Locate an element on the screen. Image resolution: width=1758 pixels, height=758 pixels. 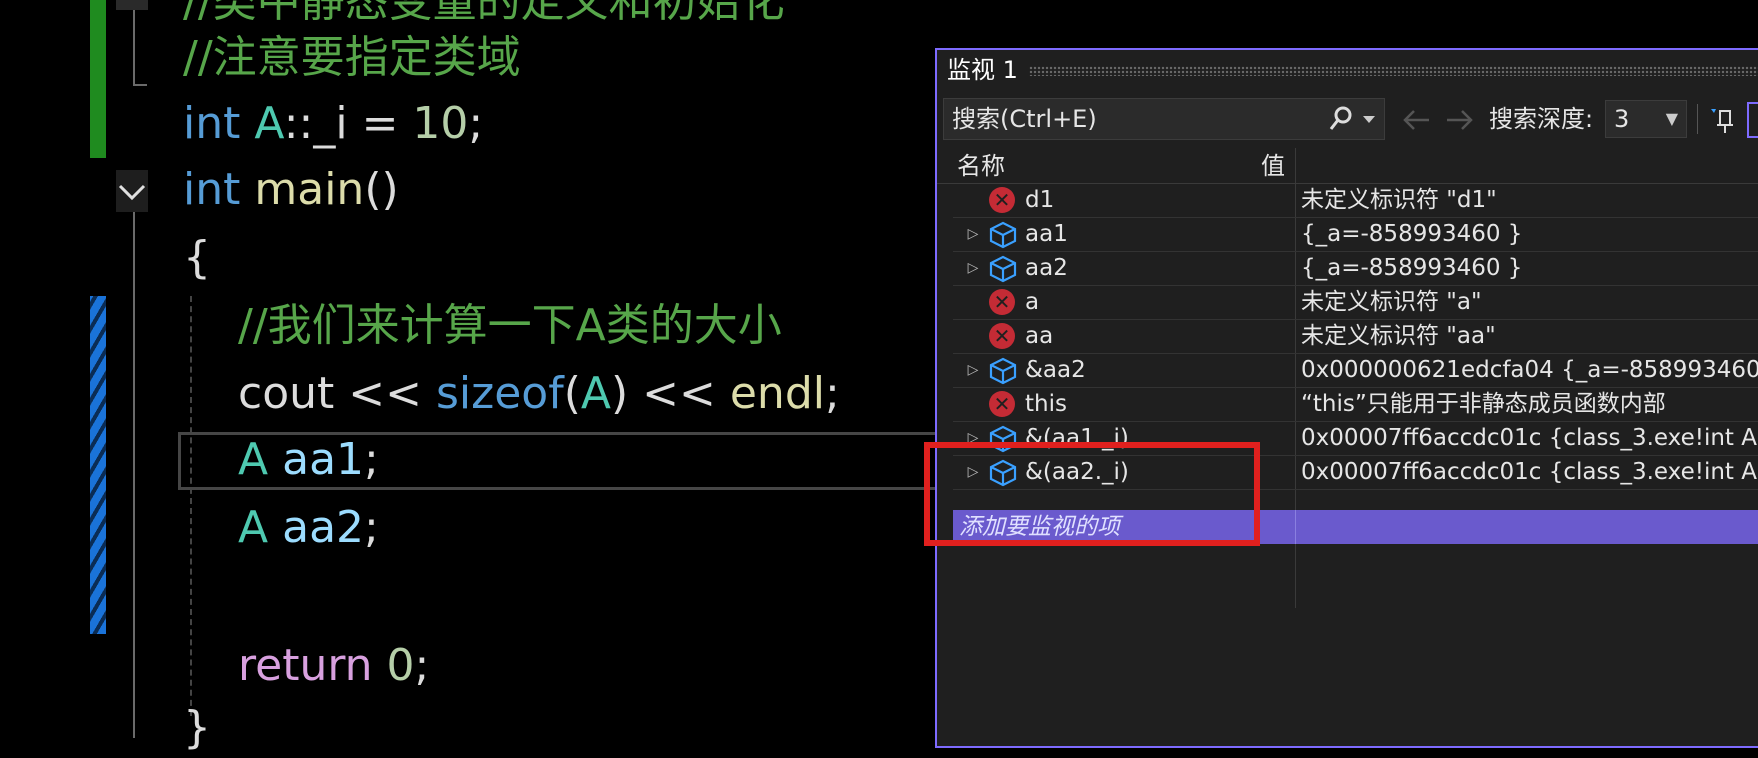
collapse-marker-top is located at coordinates (132, 5).